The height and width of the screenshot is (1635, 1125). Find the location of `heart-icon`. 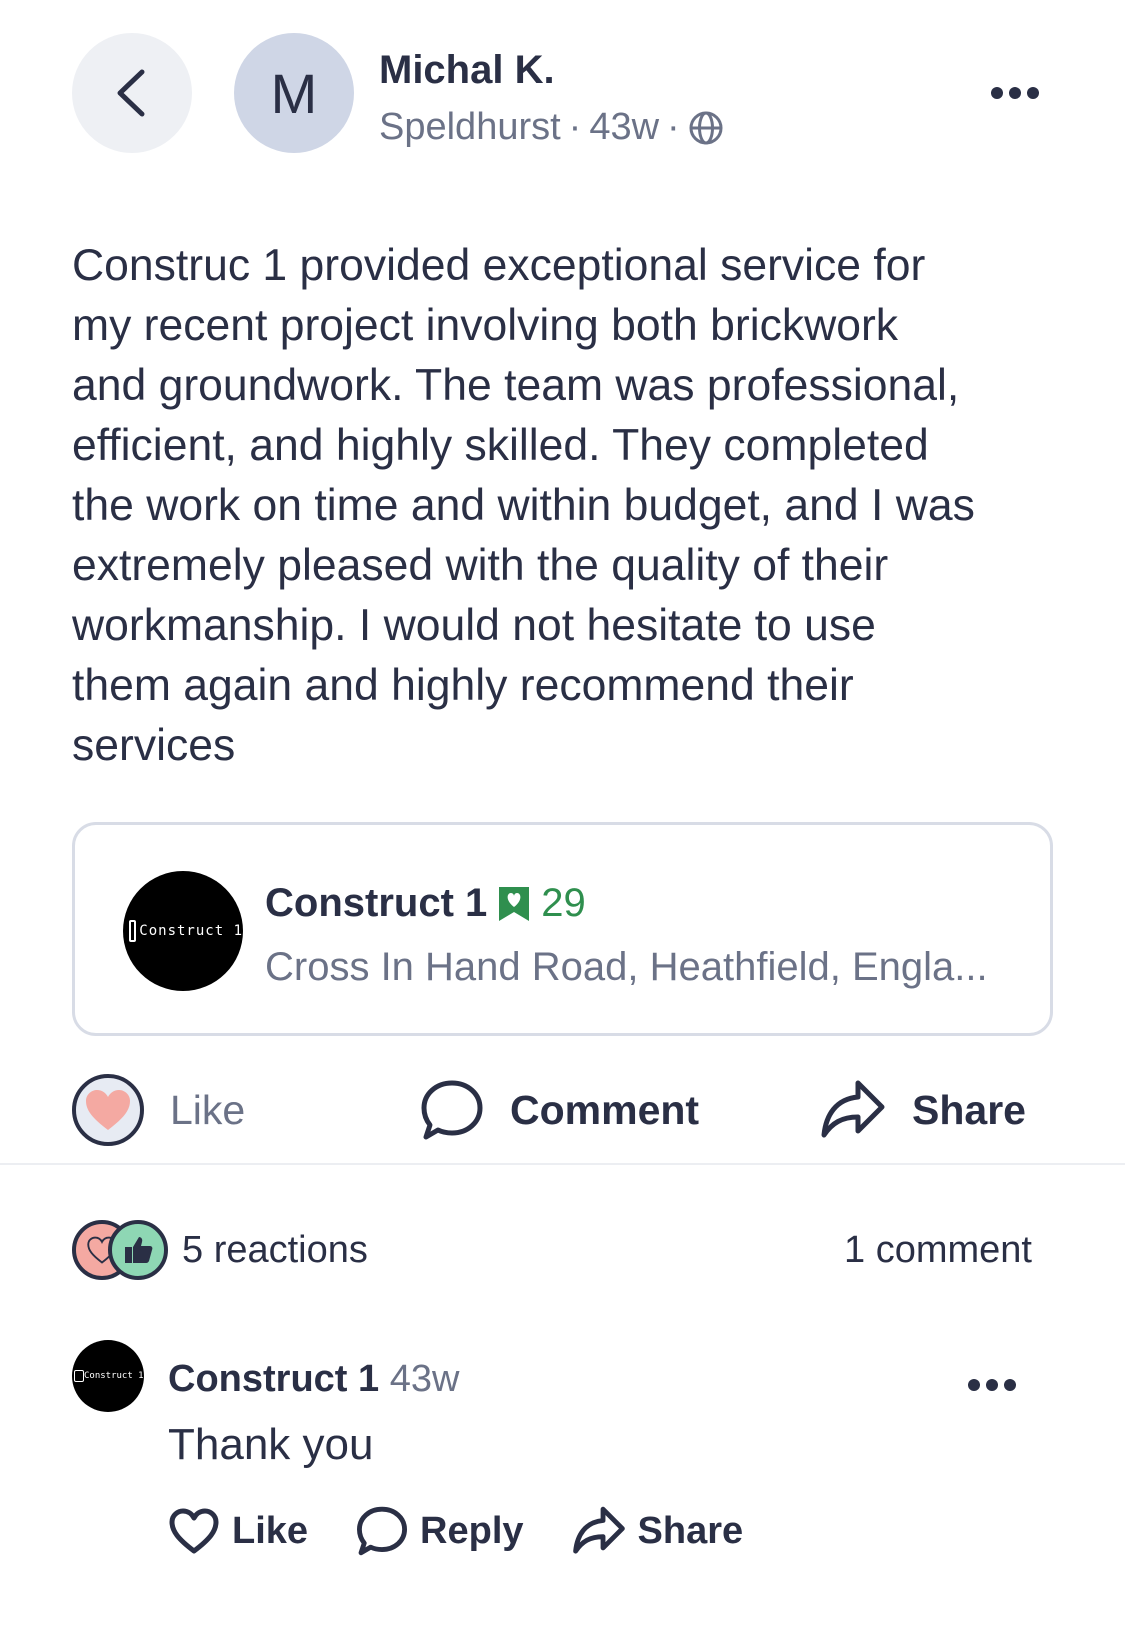

heart-icon is located at coordinates (108, 1110).